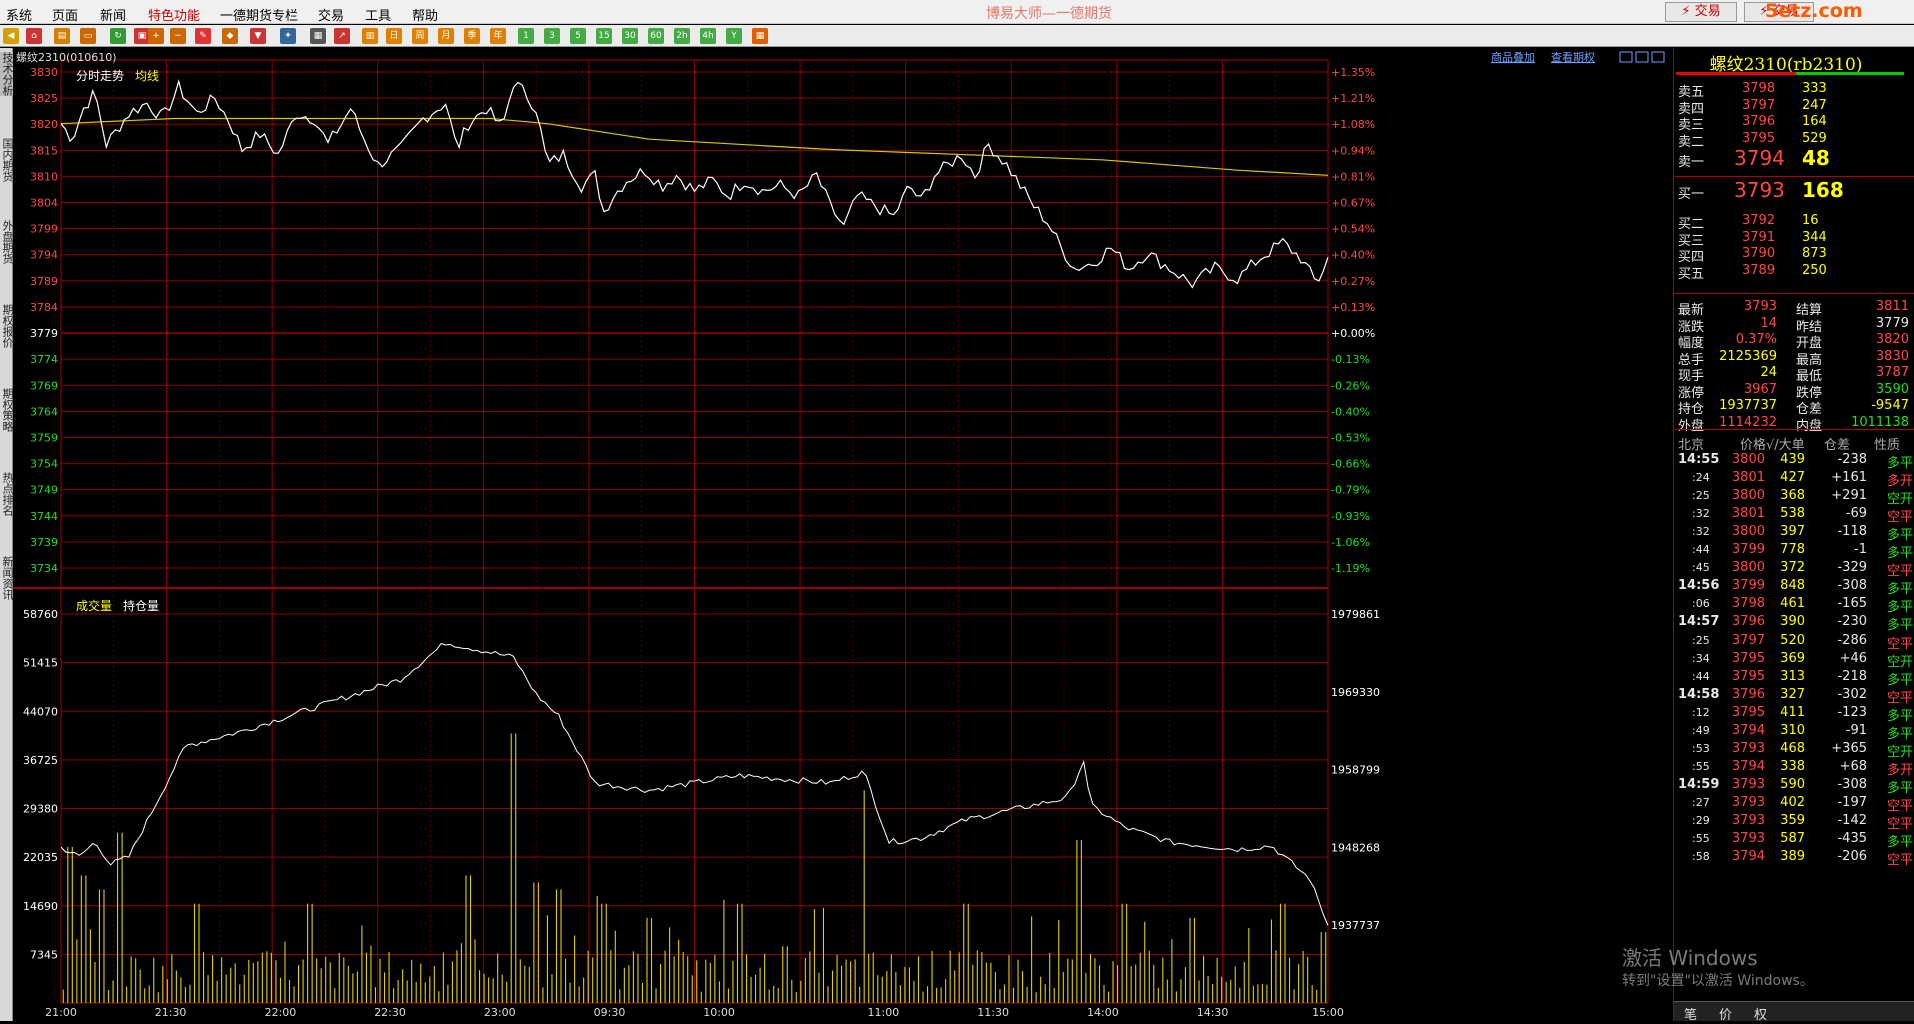 The height and width of the screenshot is (1024, 1914). I want to click on book-price: 3791, so click(1758, 237).